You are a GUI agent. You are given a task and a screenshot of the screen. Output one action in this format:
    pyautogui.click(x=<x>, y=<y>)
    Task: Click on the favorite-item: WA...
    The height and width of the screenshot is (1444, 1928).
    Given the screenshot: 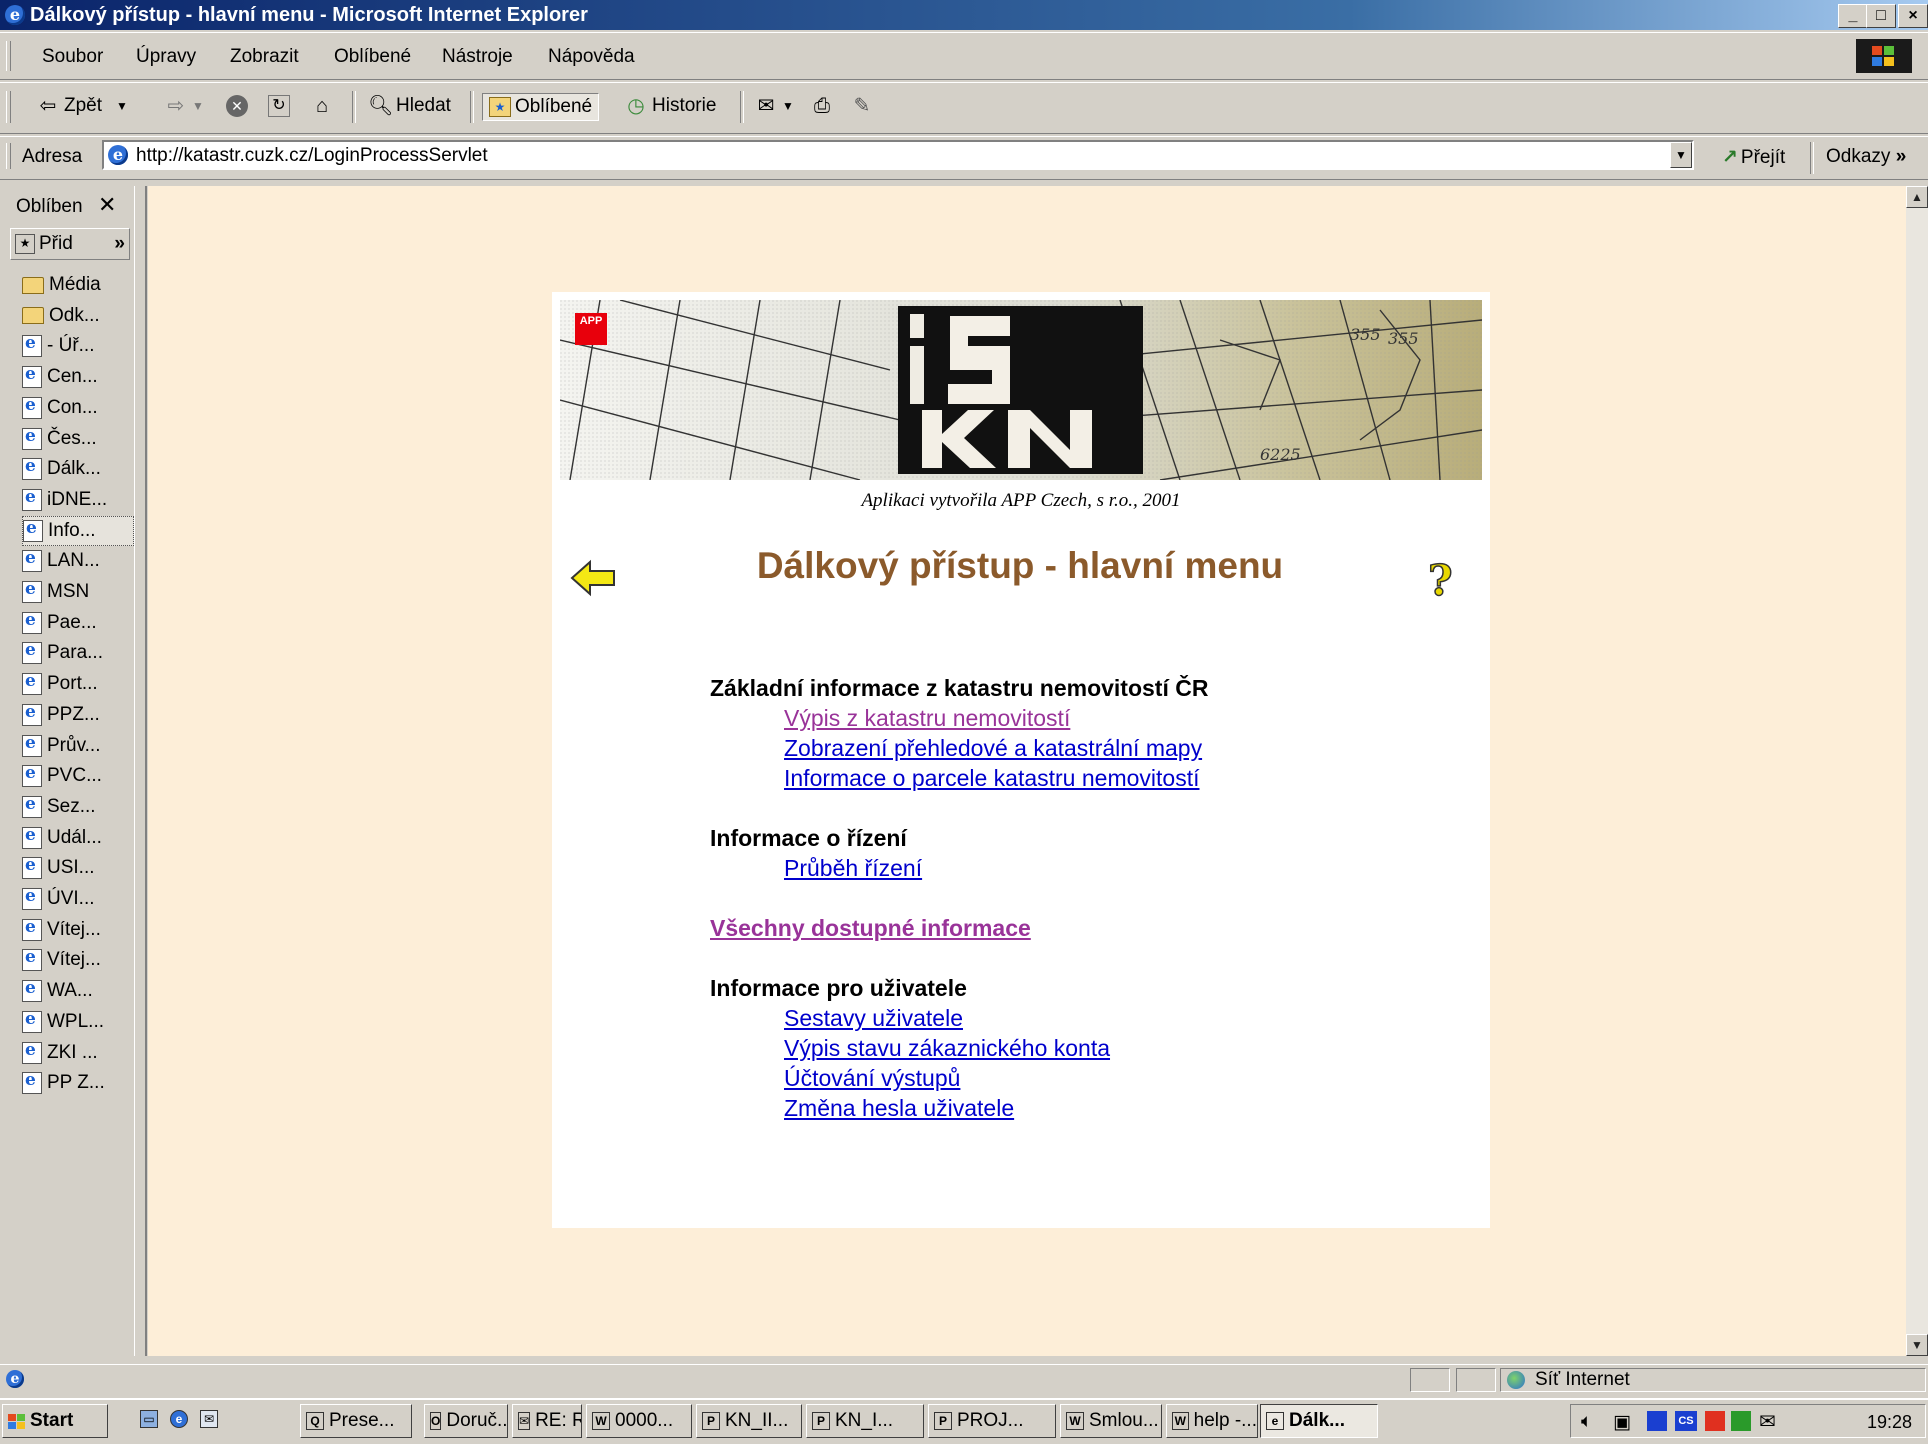 What is the action you would take?
    pyautogui.click(x=78, y=991)
    